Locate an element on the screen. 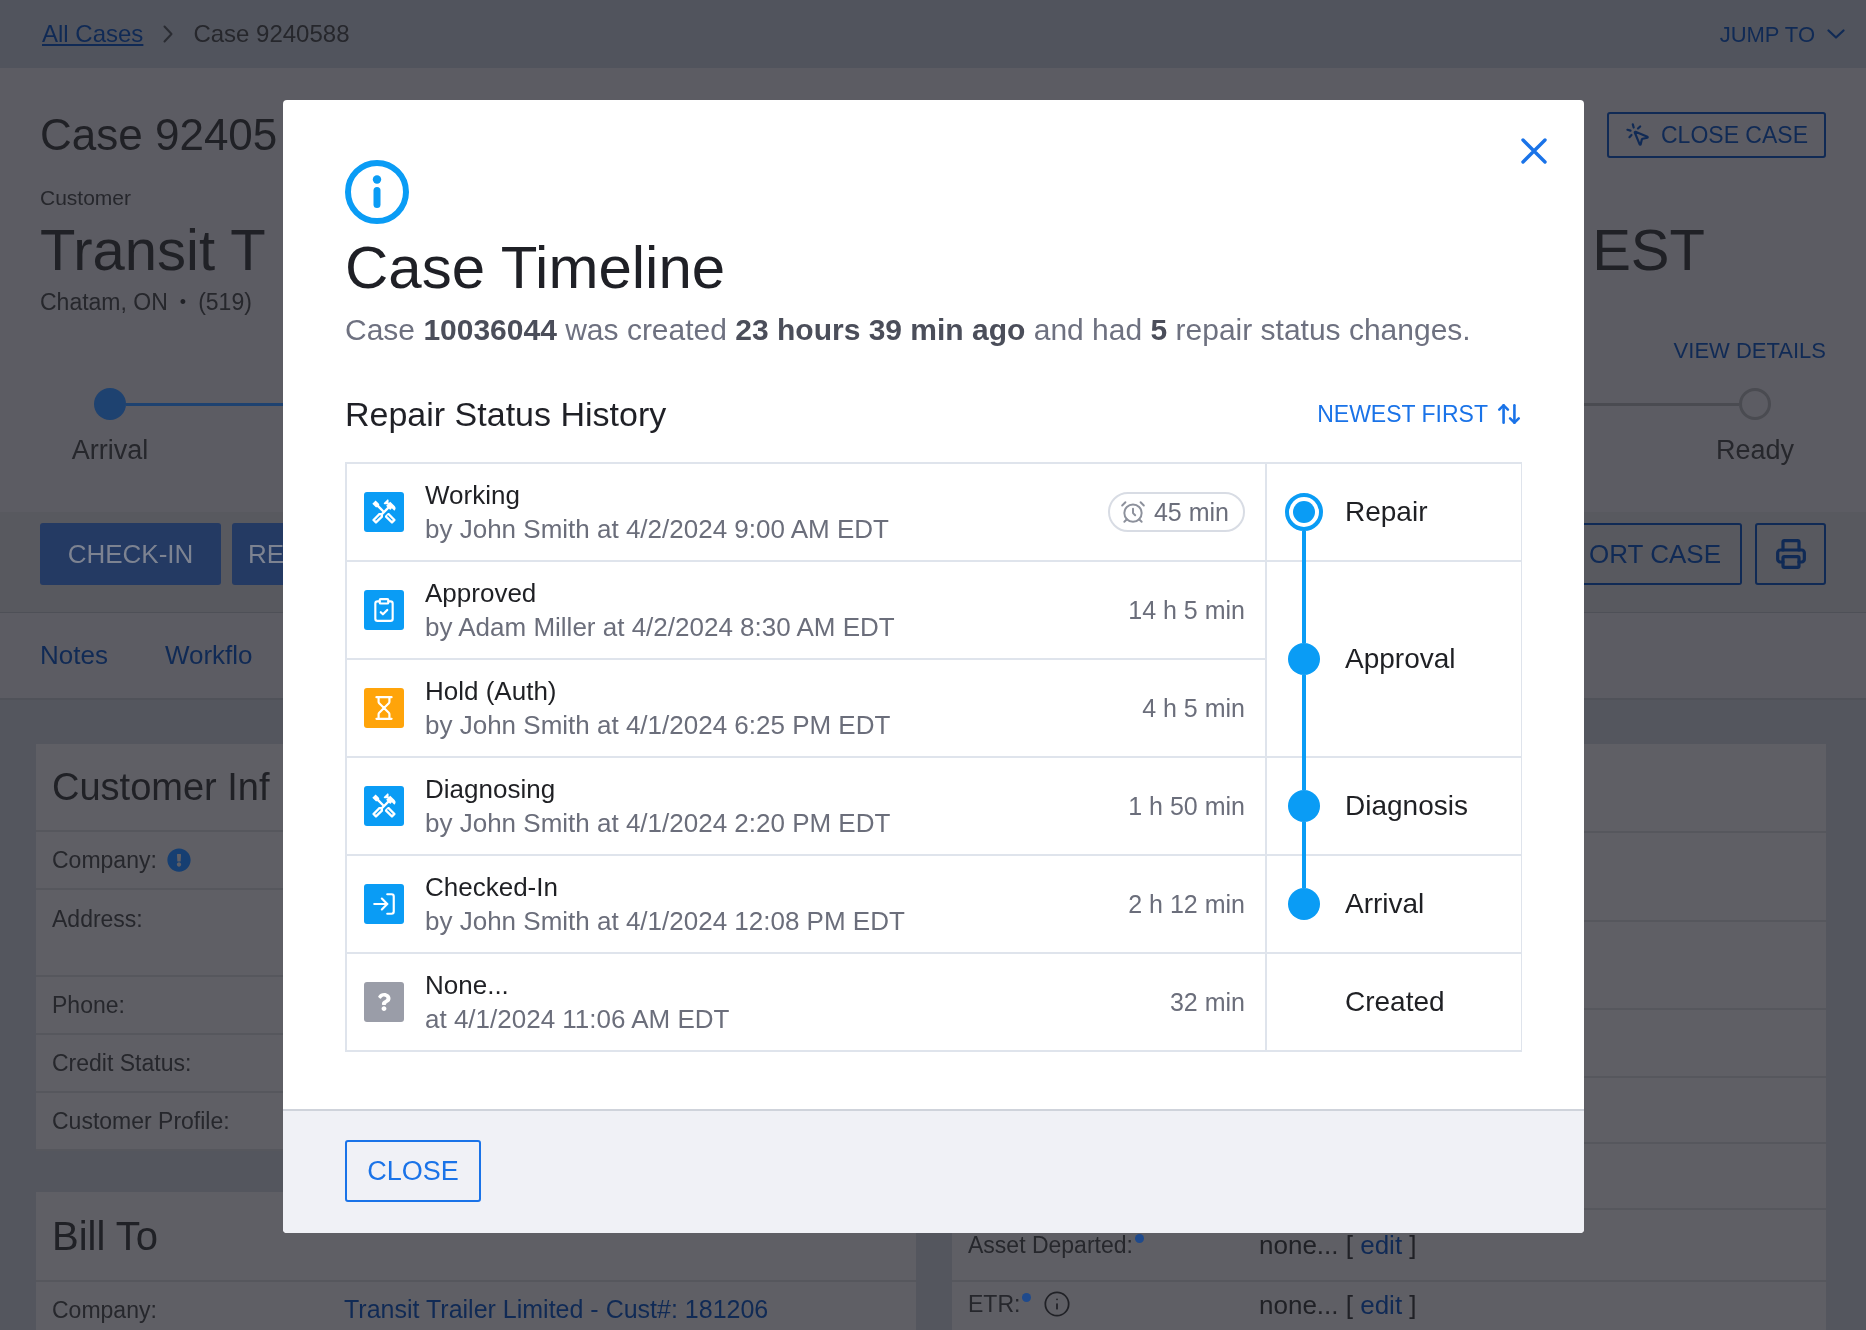  hourglass-icon is located at coordinates (384, 708).